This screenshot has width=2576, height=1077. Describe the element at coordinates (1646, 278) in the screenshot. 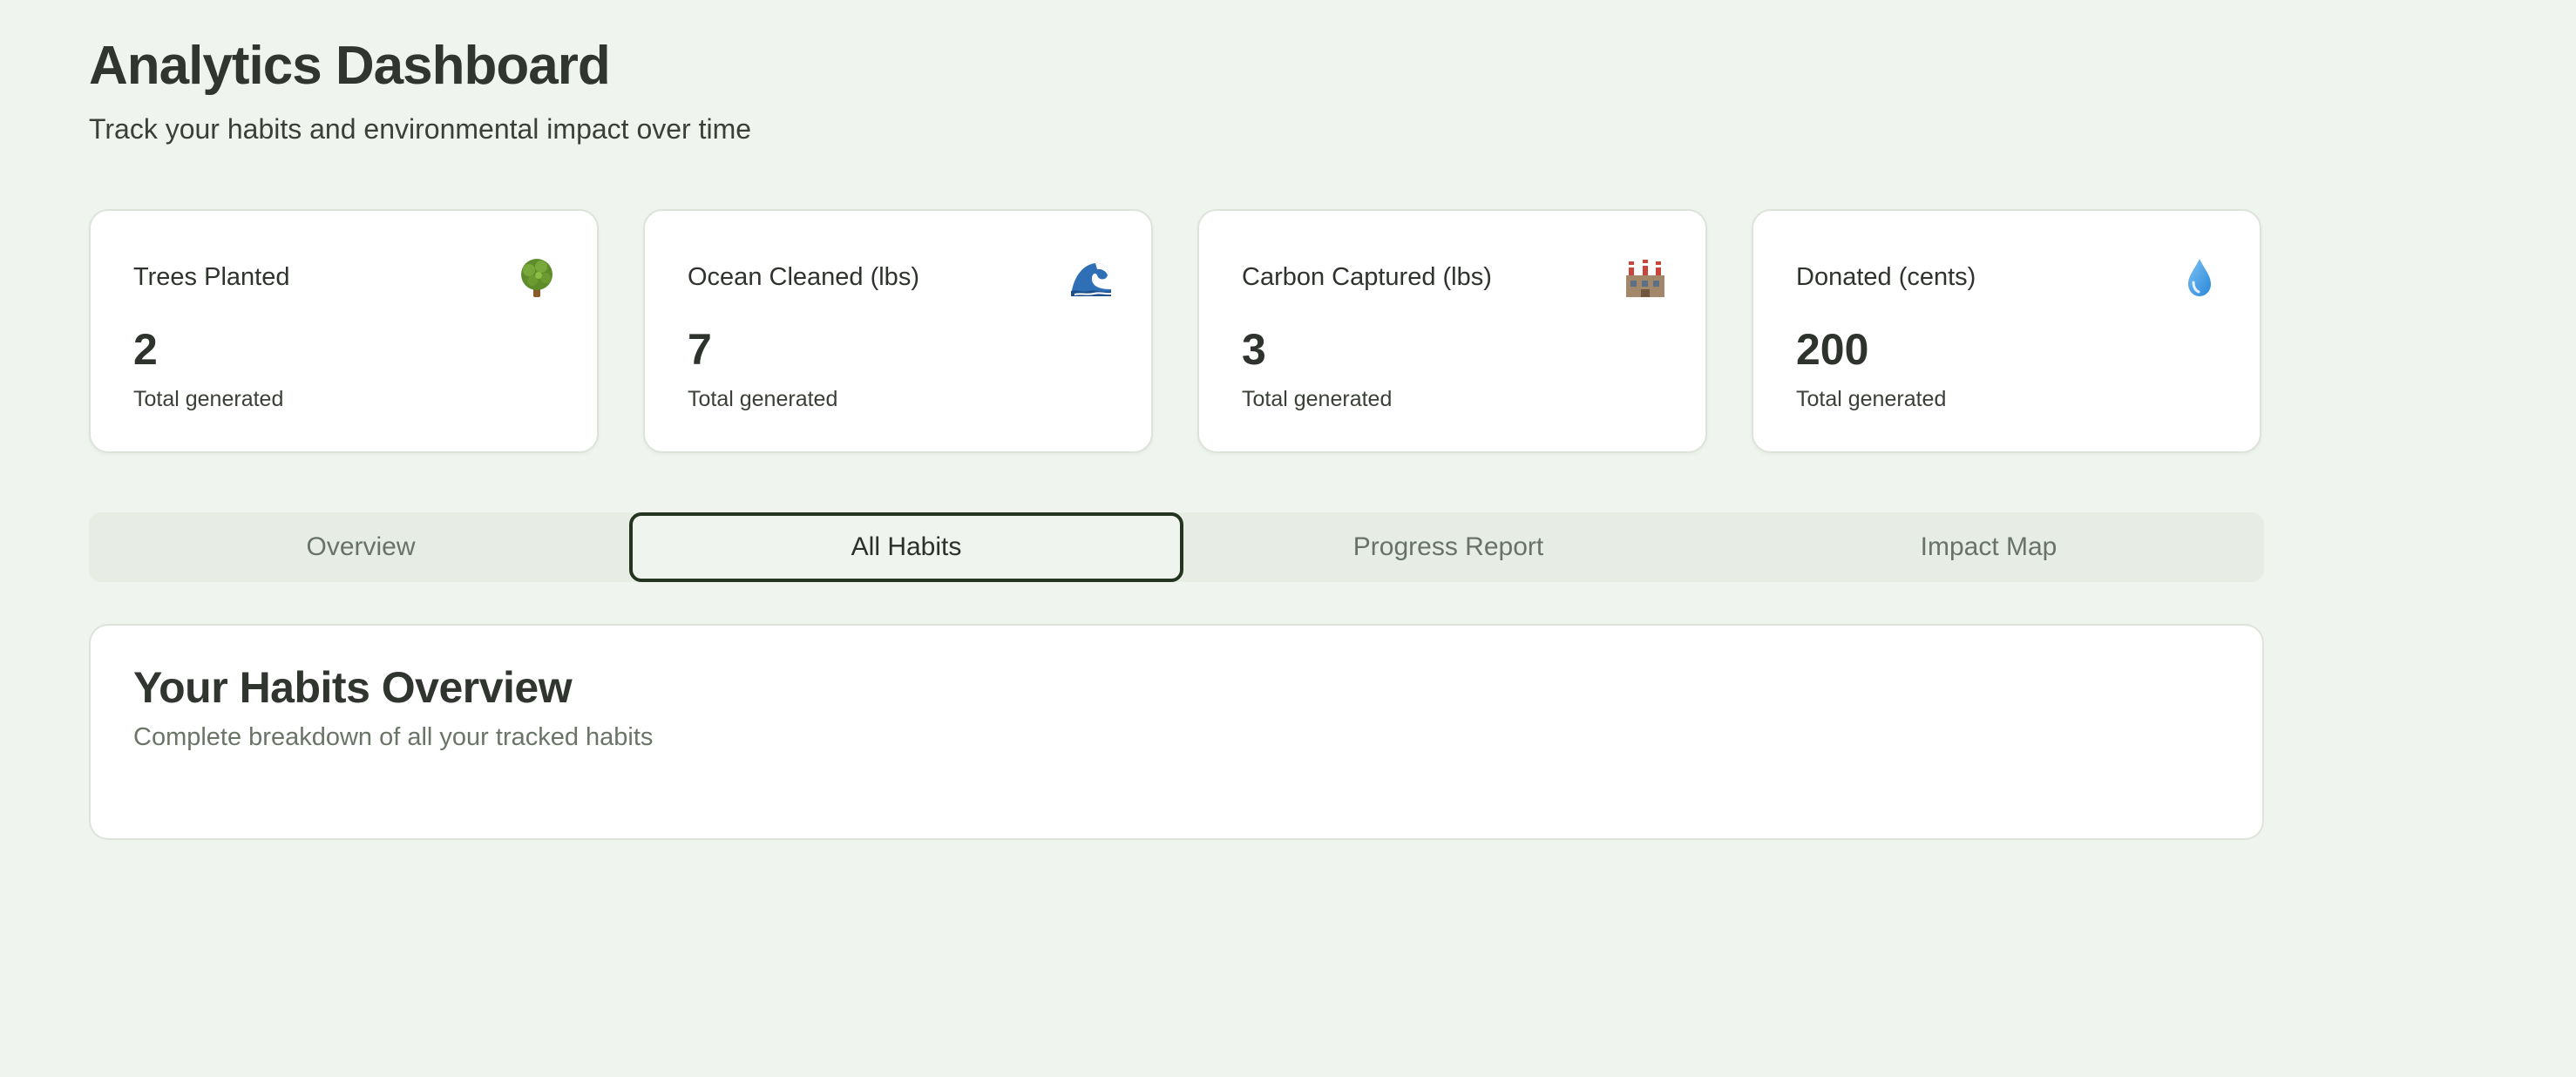

I see `factory-icon` at that location.